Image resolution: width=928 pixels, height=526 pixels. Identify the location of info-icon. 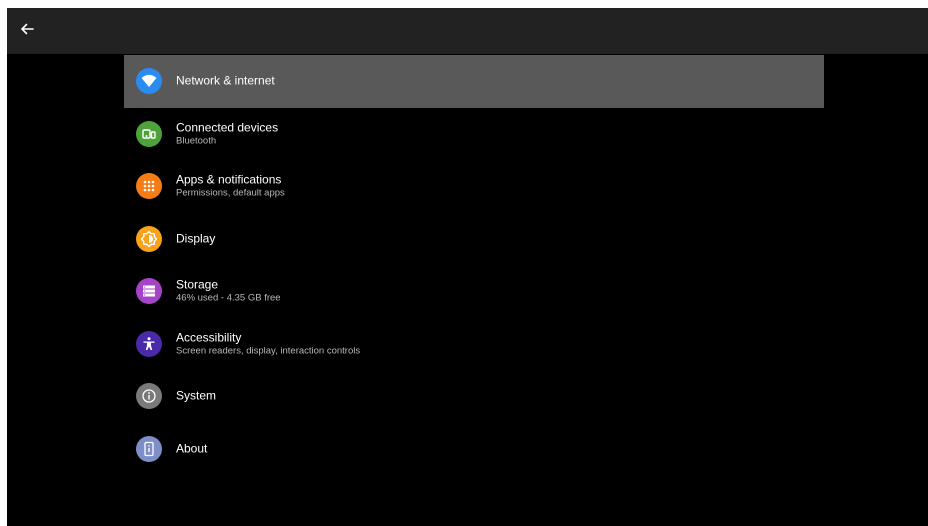
(149, 396).